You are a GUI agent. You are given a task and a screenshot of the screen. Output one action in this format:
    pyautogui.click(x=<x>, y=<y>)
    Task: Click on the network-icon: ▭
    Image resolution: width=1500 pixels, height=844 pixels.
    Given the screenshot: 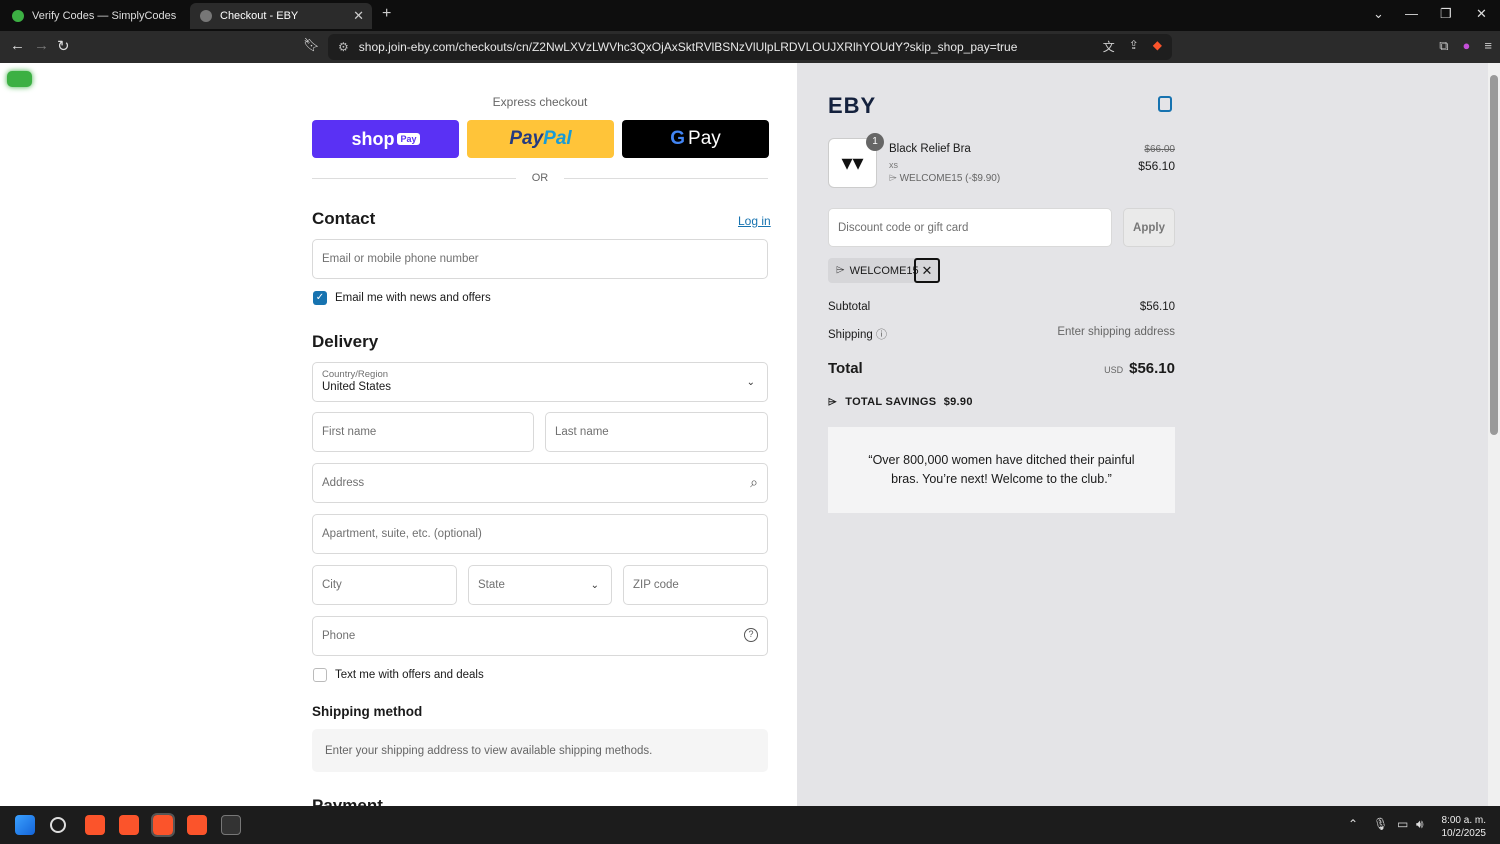 What is the action you would take?
    pyautogui.click(x=1402, y=824)
    